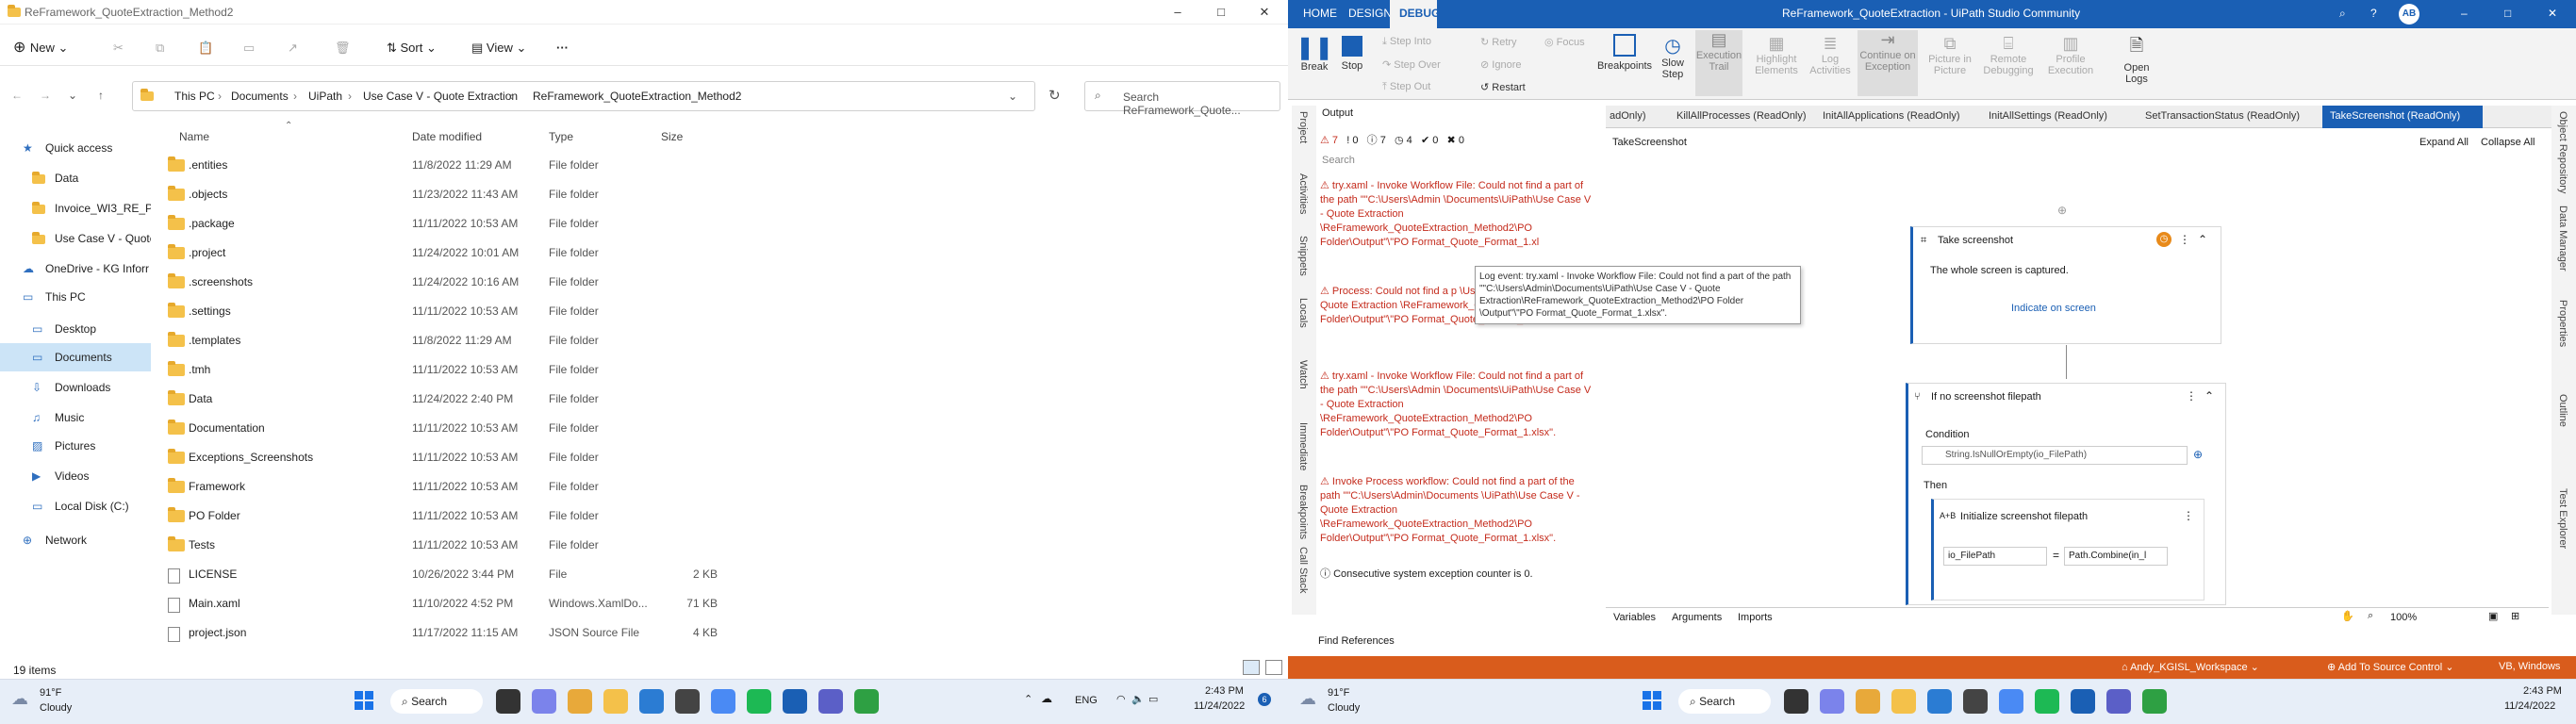 The height and width of the screenshot is (724, 2576). Describe the element at coordinates (721, 574) in the screenshot. I see `file-row: LICENSE 10/26/2022 3:44 PM File 2 KB` at that location.